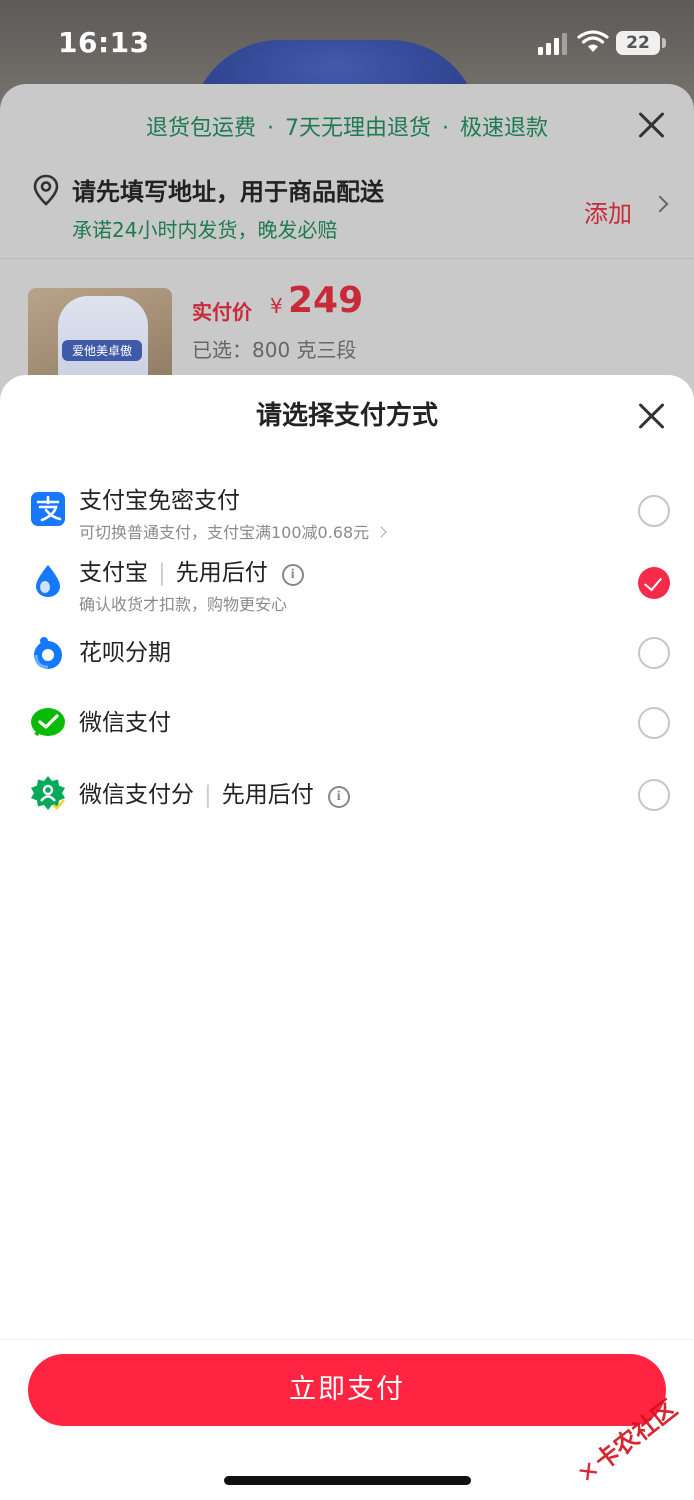 The image size is (694, 1500). I want to click on payment-method-name: 支付宝免密支付, so click(159, 501).